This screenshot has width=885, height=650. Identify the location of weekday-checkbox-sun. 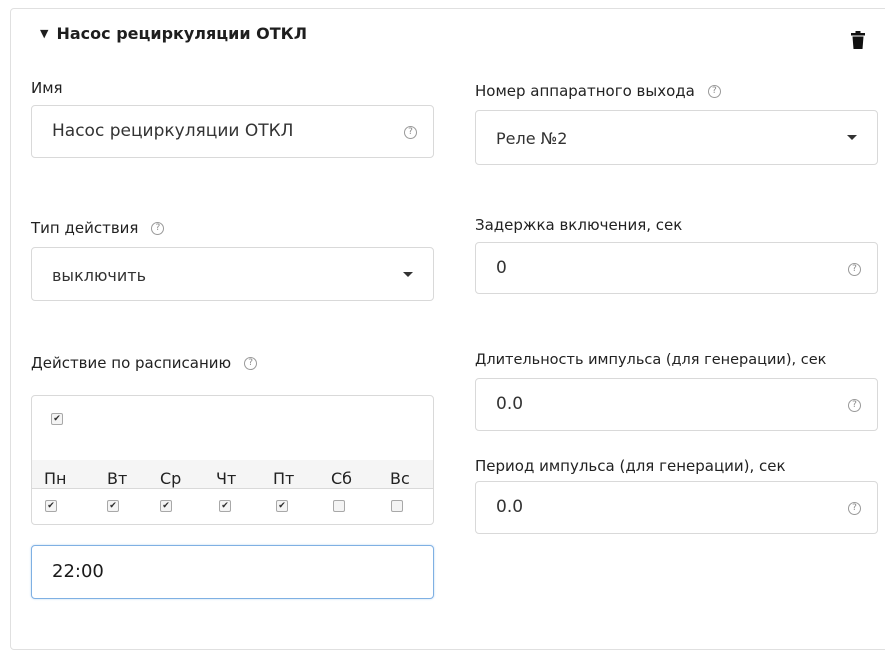
(397, 506).